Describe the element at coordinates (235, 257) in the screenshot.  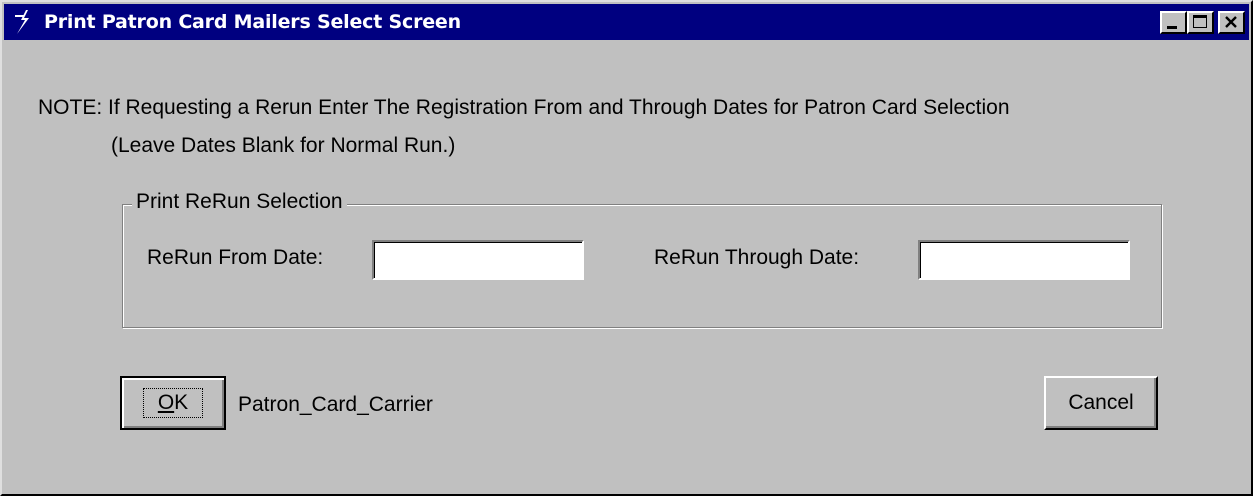
I see `from-date-label: ReRun From Date:` at that location.